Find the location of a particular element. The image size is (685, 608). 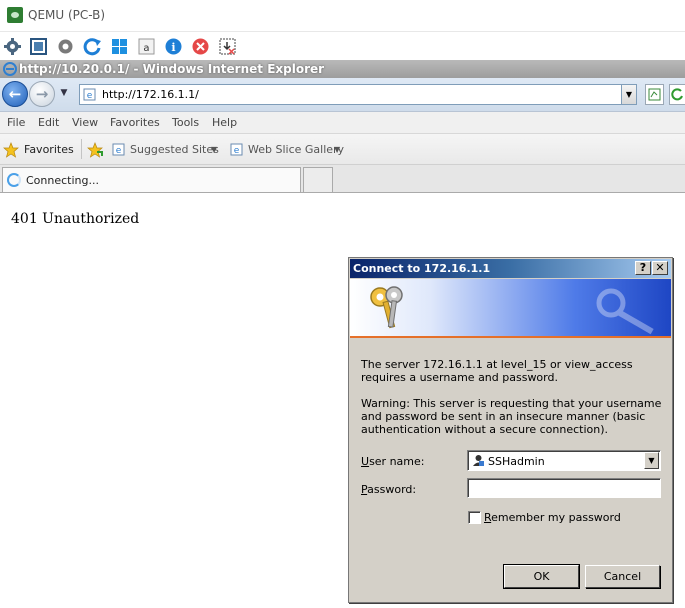

svg-text: i is located at coordinates (173, 47).